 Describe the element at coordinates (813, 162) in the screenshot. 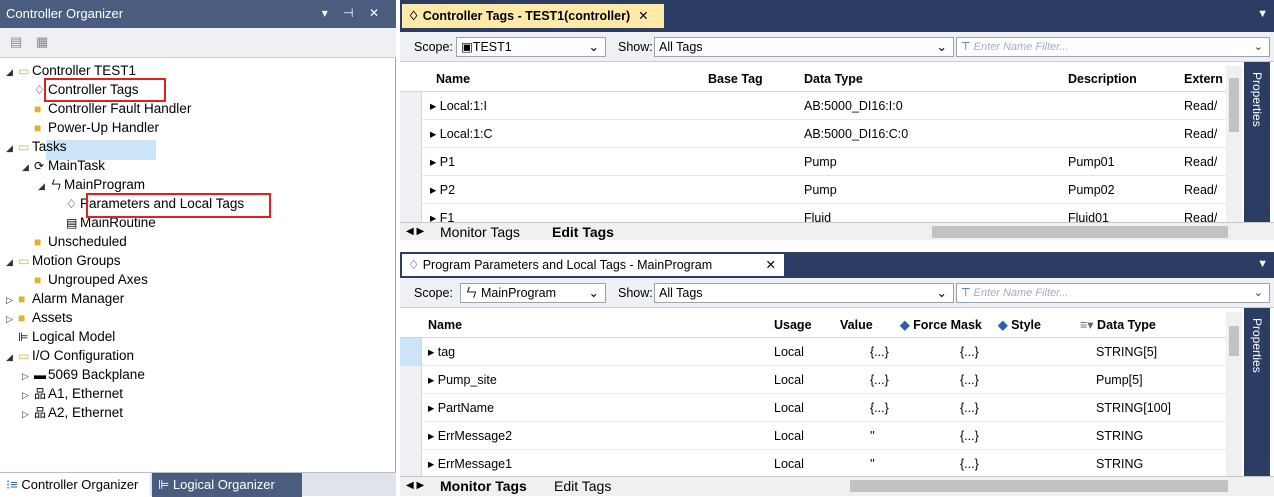

I see `table-row: ▸ P1 Pump Pump01 Read/` at that location.